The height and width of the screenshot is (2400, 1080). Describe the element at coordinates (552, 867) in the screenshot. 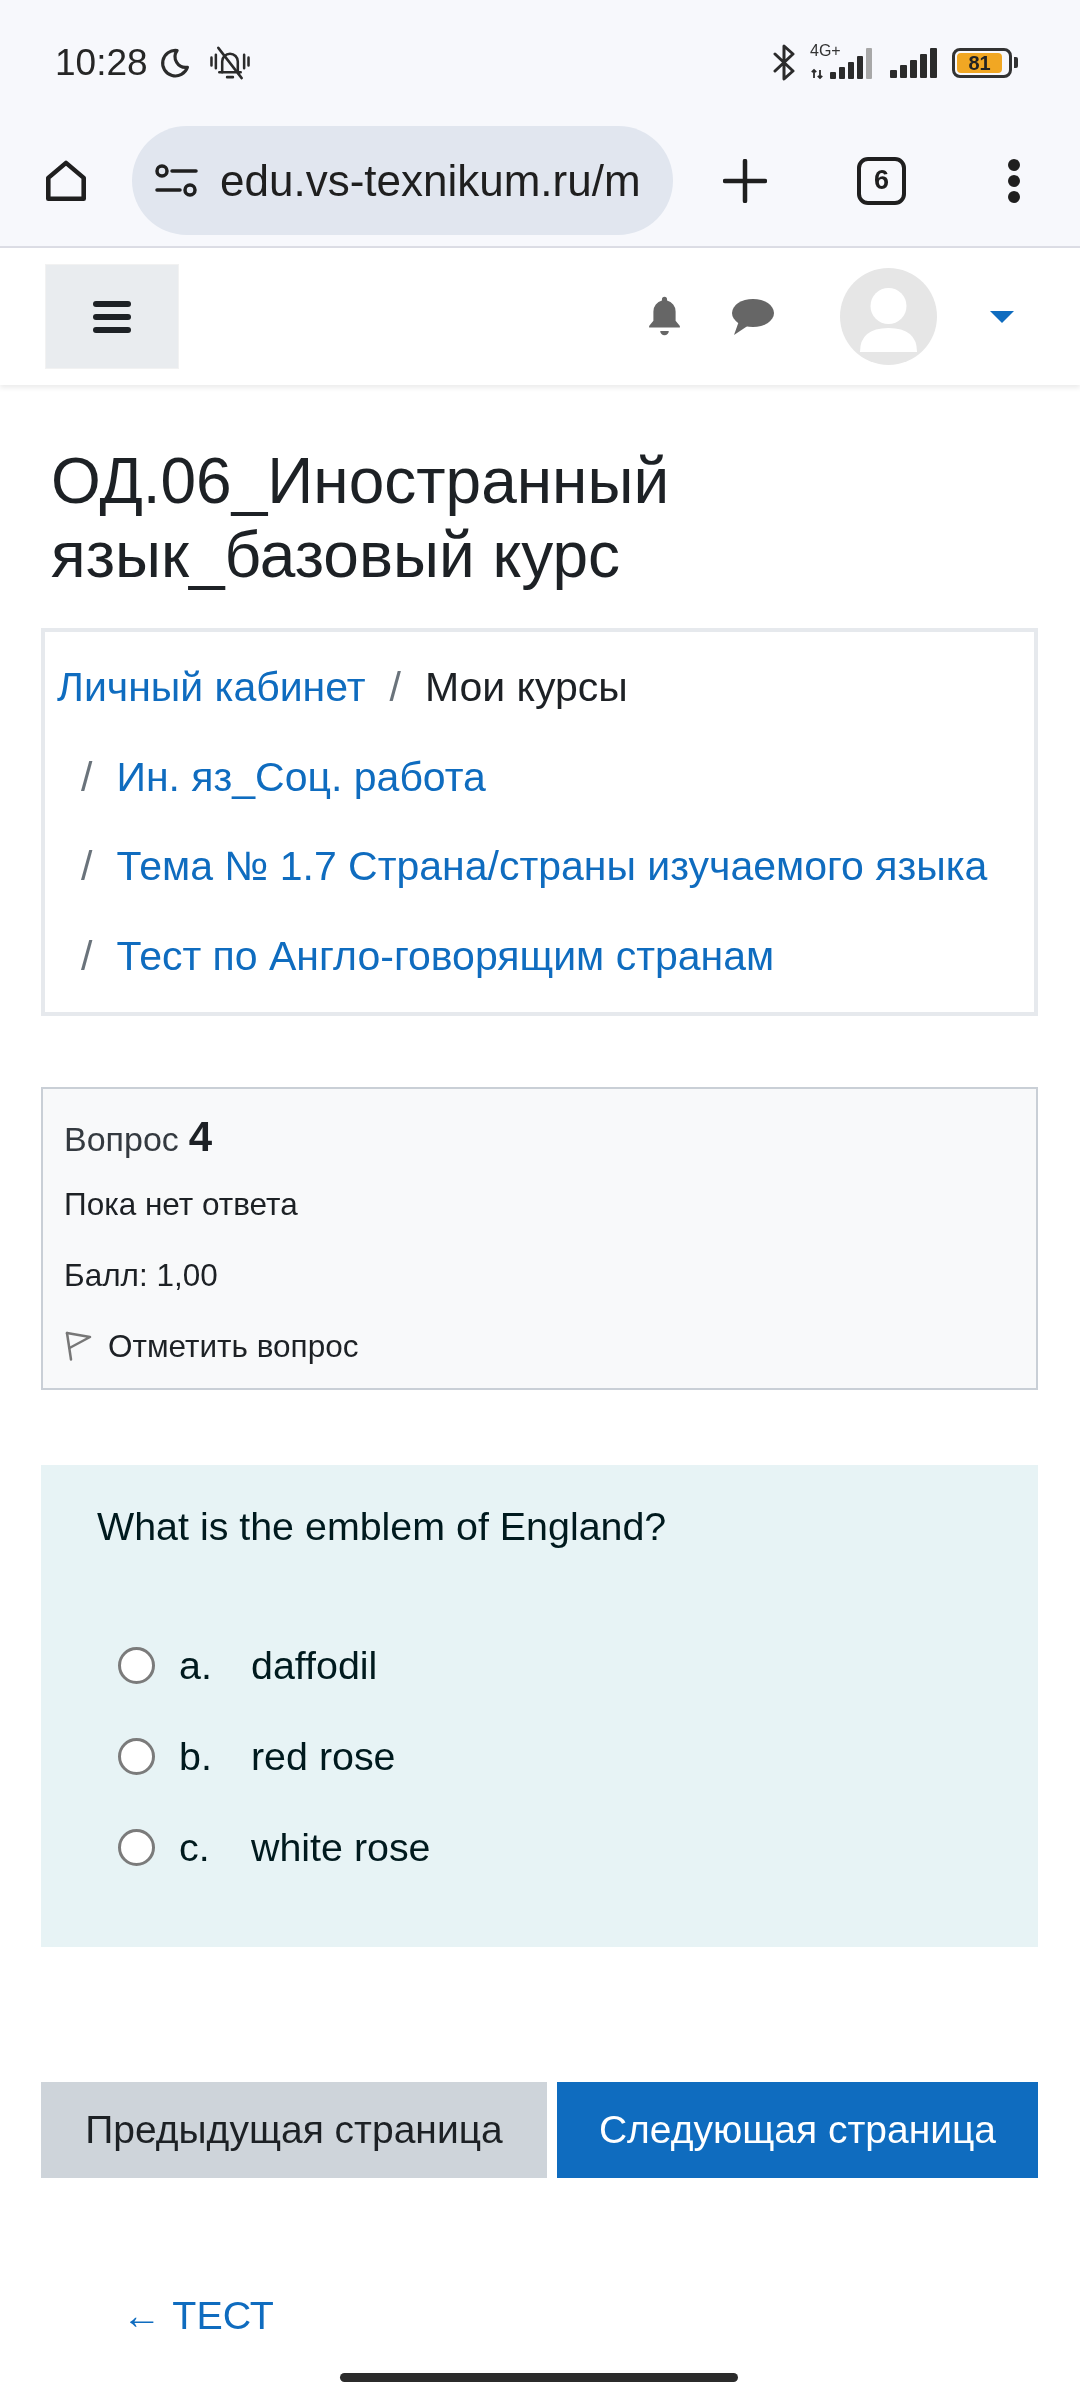

I see `breadcrumb-link: Тема № 1.7 Страна/страны изучаемого языка` at that location.